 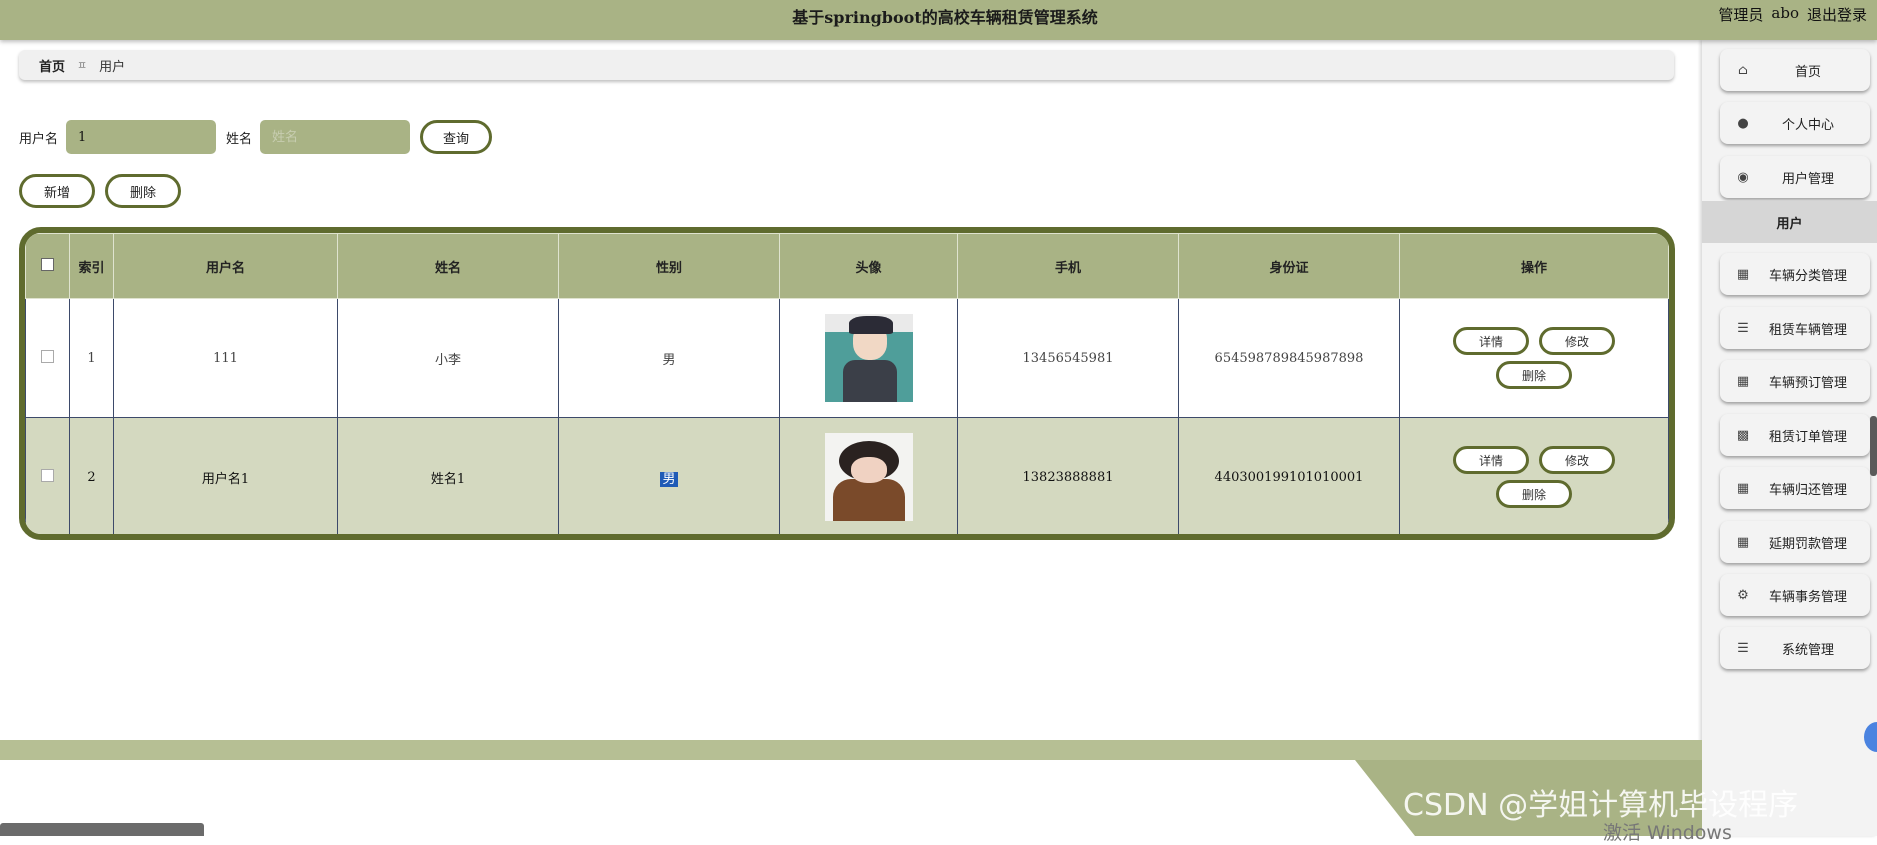 What do you see at coordinates (1743, 177) in the screenshot?
I see `pin-icon: ◉` at bounding box center [1743, 177].